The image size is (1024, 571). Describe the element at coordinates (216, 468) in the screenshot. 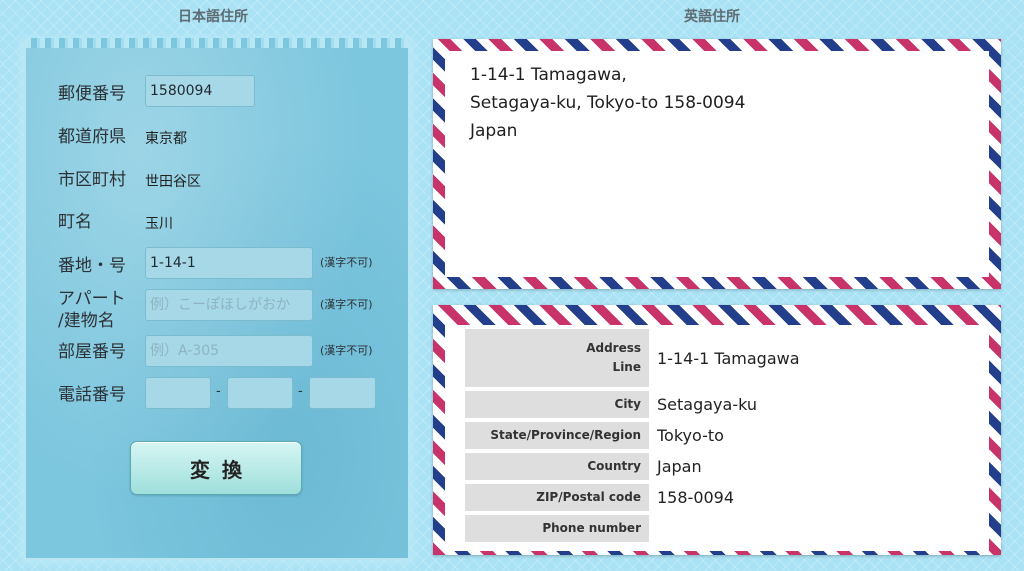

I see `convert-button: 変換` at that location.